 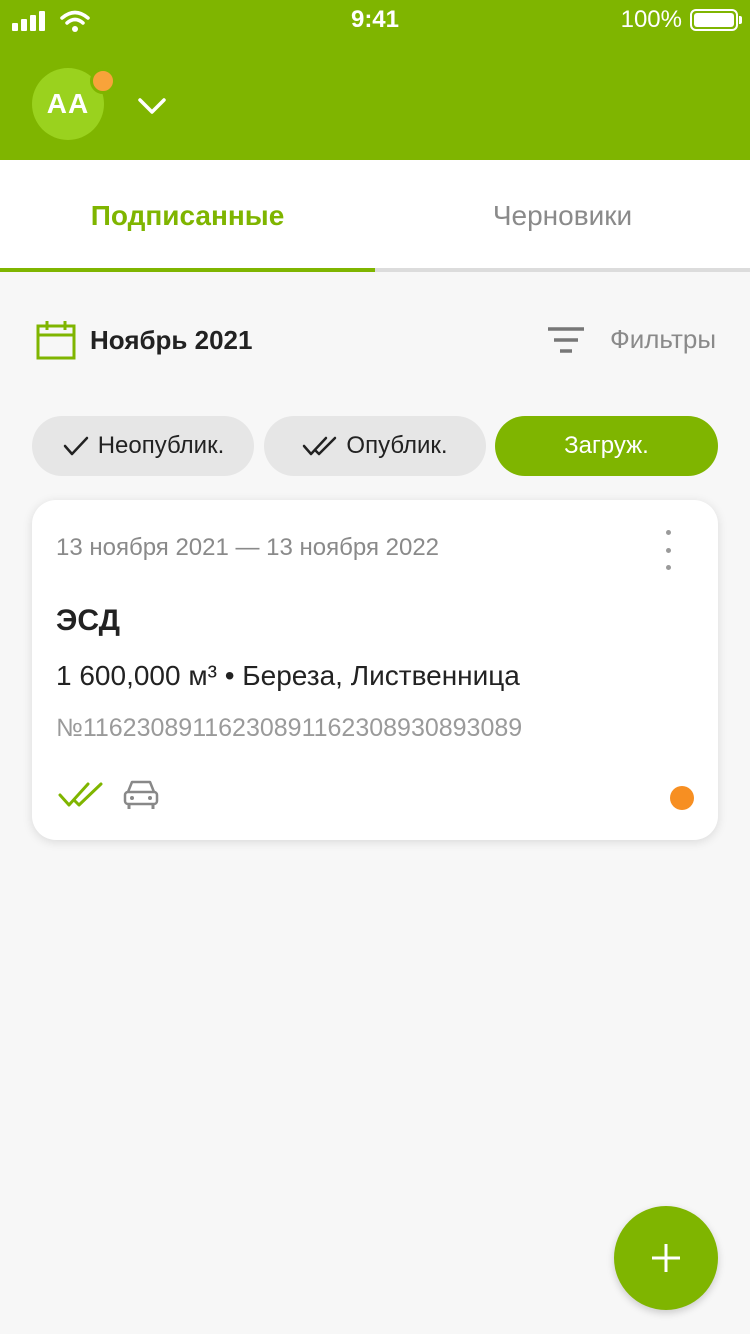 I want to click on period-label: Ноябрь 2021, so click(x=171, y=339).